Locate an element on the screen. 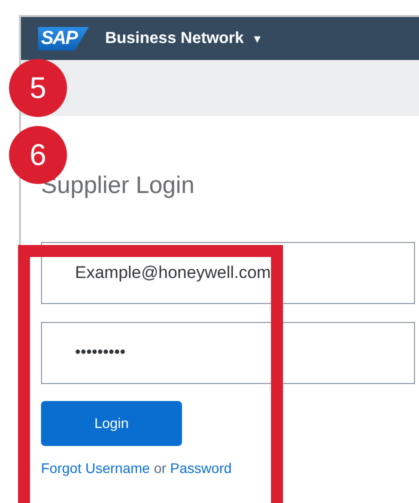  caret-icon: ▾ is located at coordinates (257, 38).